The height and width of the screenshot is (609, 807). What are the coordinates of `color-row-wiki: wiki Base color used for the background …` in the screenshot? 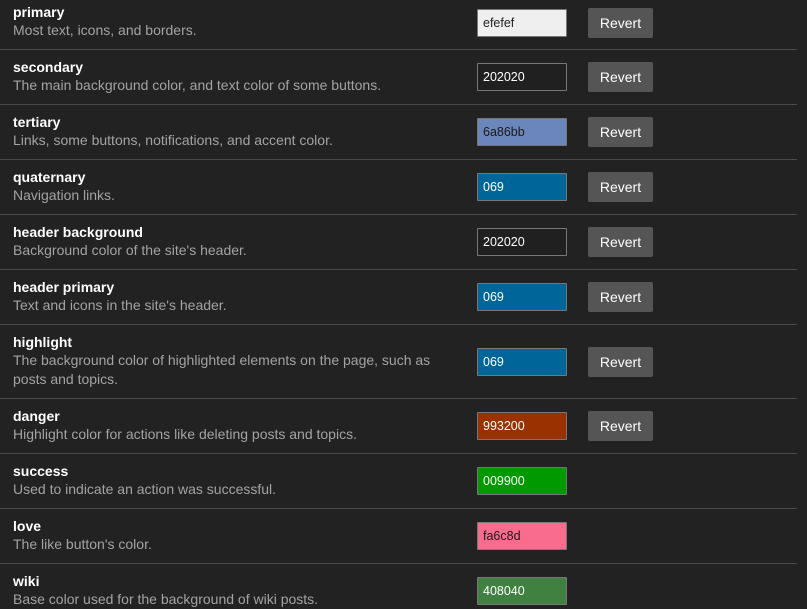 It's located at (398, 586).